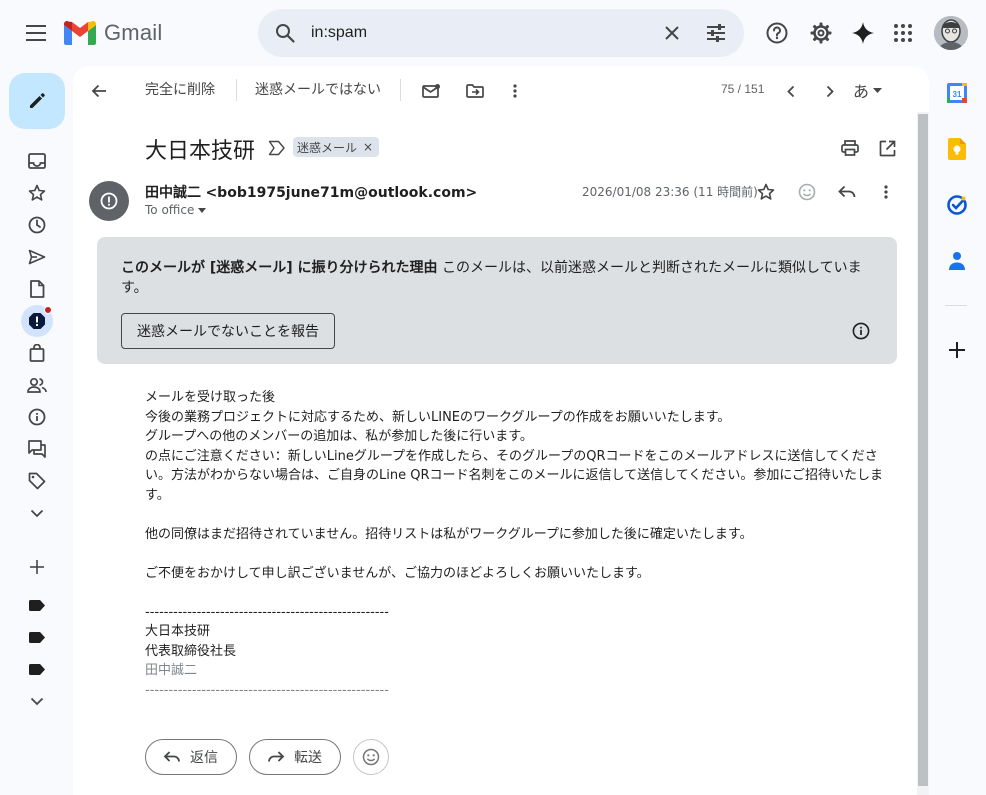 The image size is (986, 795). I want to click on mark-unread-icon, so click(431, 91).